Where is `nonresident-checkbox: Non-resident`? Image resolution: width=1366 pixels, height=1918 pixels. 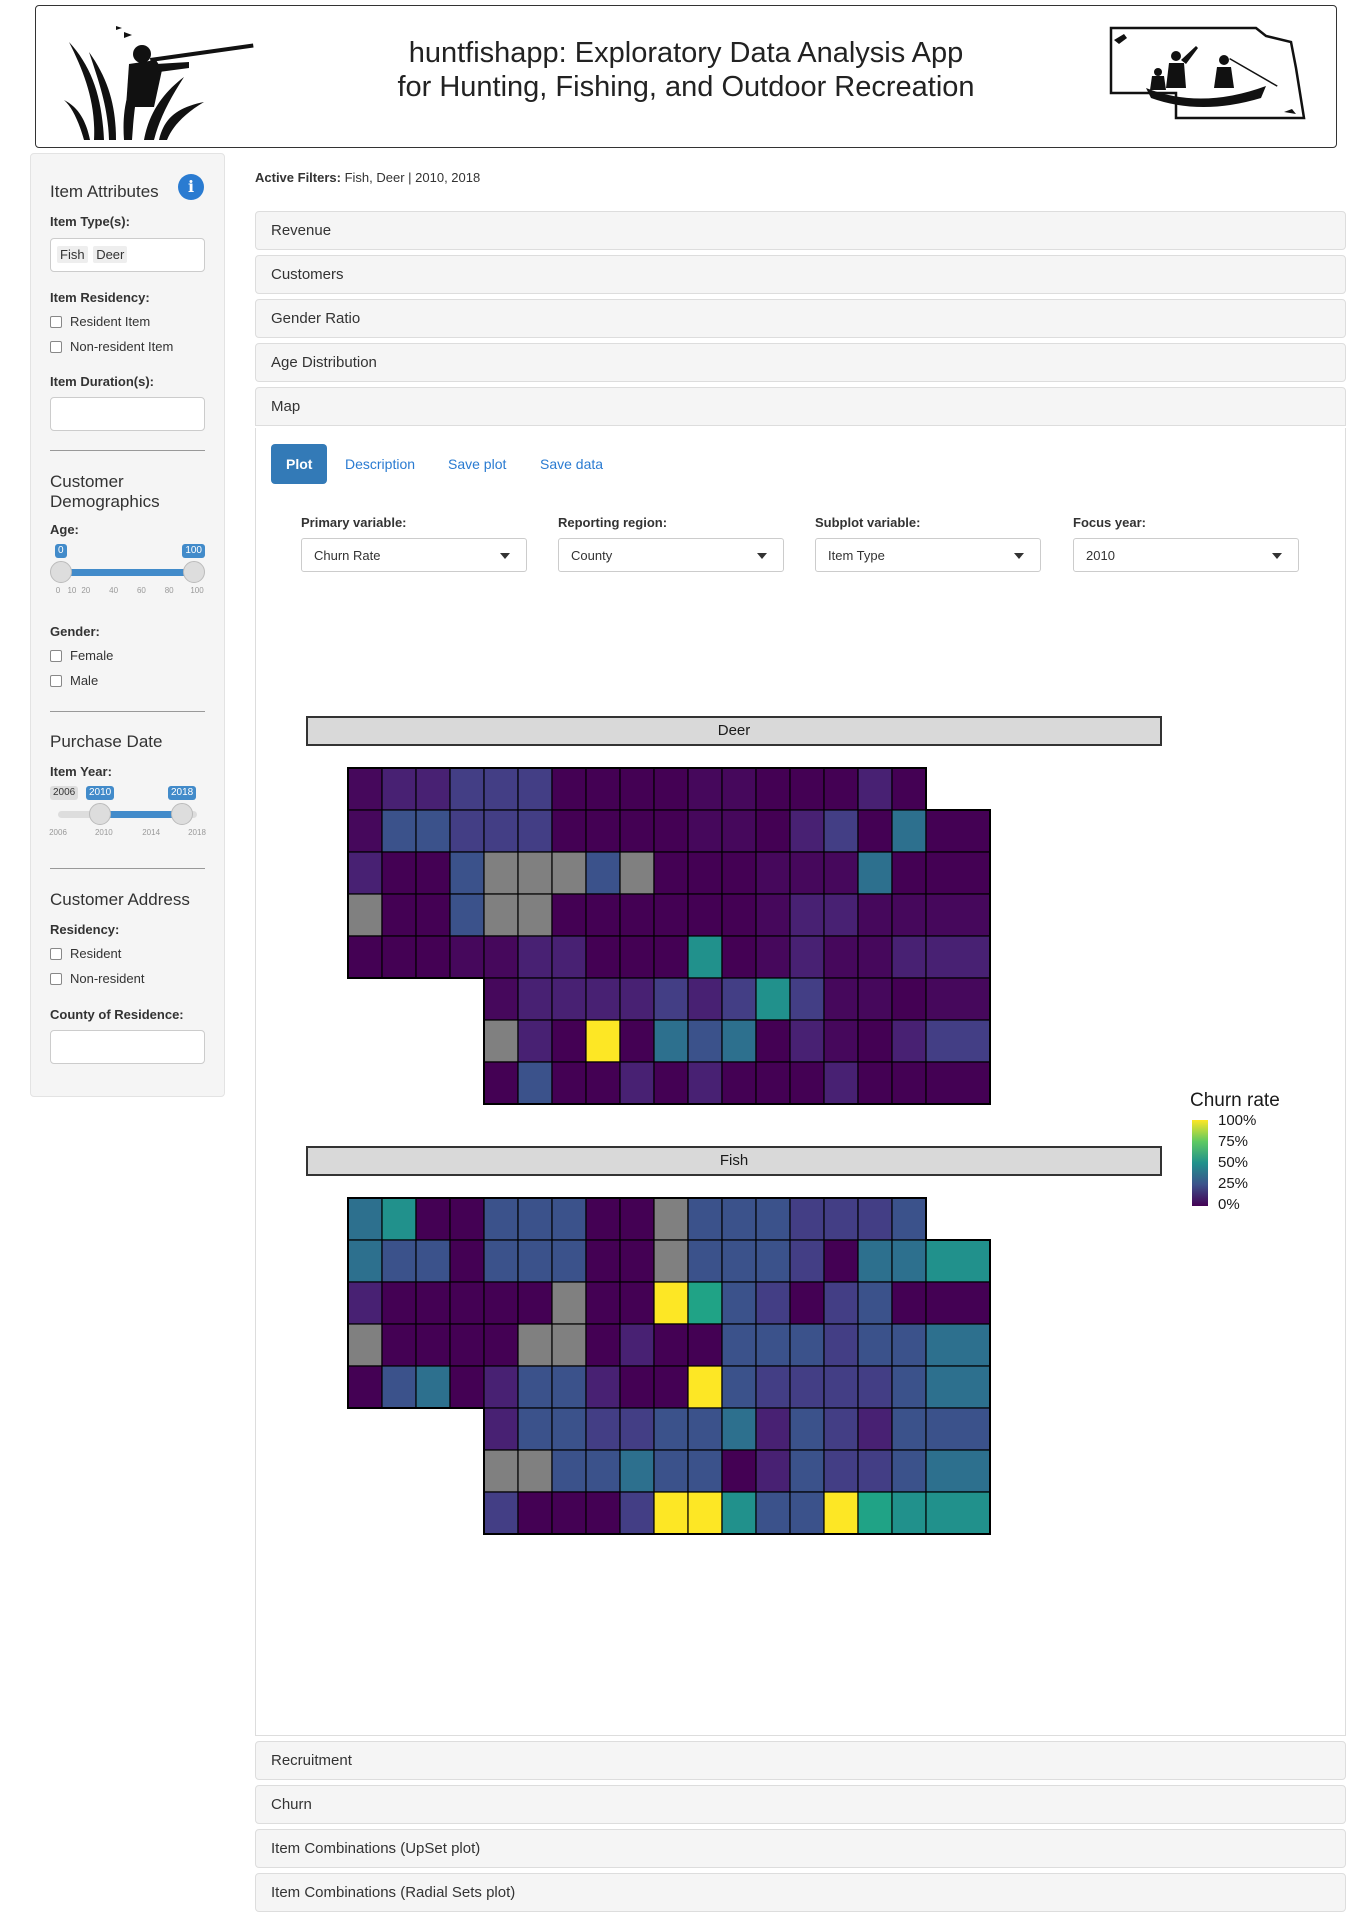 nonresident-checkbox: Non-resident is located at coordinates (97, 978).